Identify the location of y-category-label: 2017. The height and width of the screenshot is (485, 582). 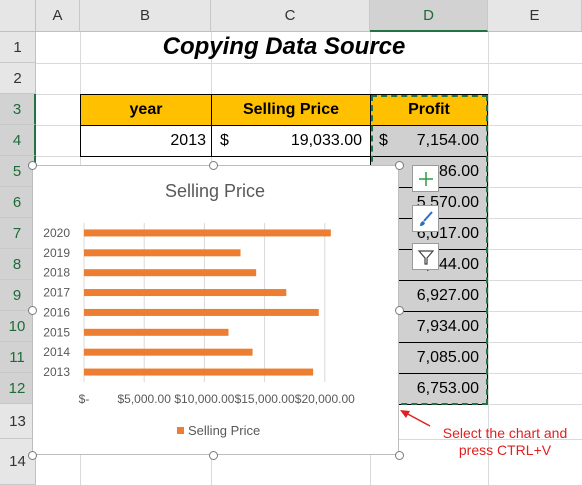
(56, 293).